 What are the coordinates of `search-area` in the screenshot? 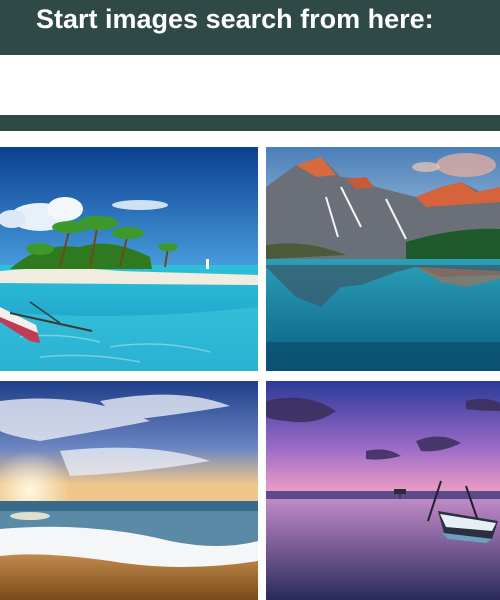 It's located at (250, 85).